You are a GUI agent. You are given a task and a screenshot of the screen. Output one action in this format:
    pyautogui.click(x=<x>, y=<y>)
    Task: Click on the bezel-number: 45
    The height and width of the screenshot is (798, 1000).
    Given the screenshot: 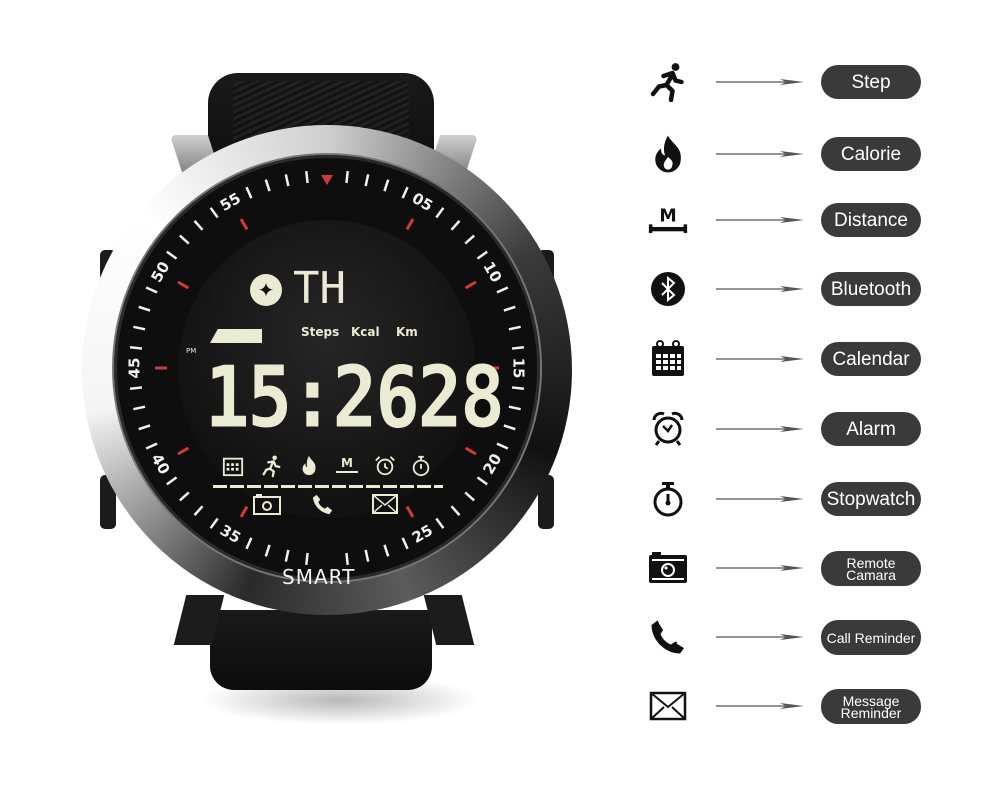 What is the action you would take?
    pyautogui.click(x=134, y=368)
    